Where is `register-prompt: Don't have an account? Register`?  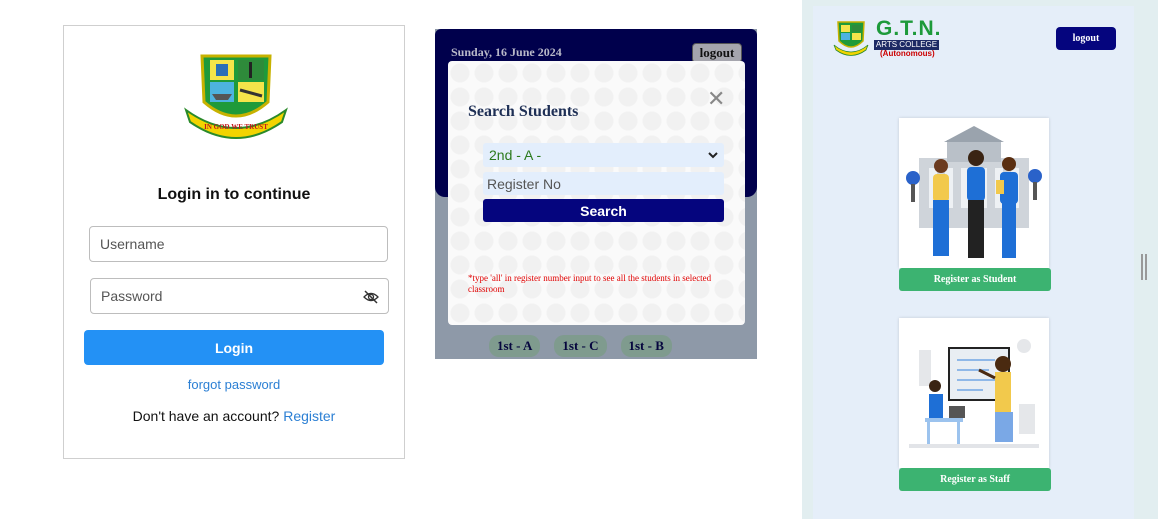
register-prompt: Don't have an account? Register is located at coordinates (234, 416).